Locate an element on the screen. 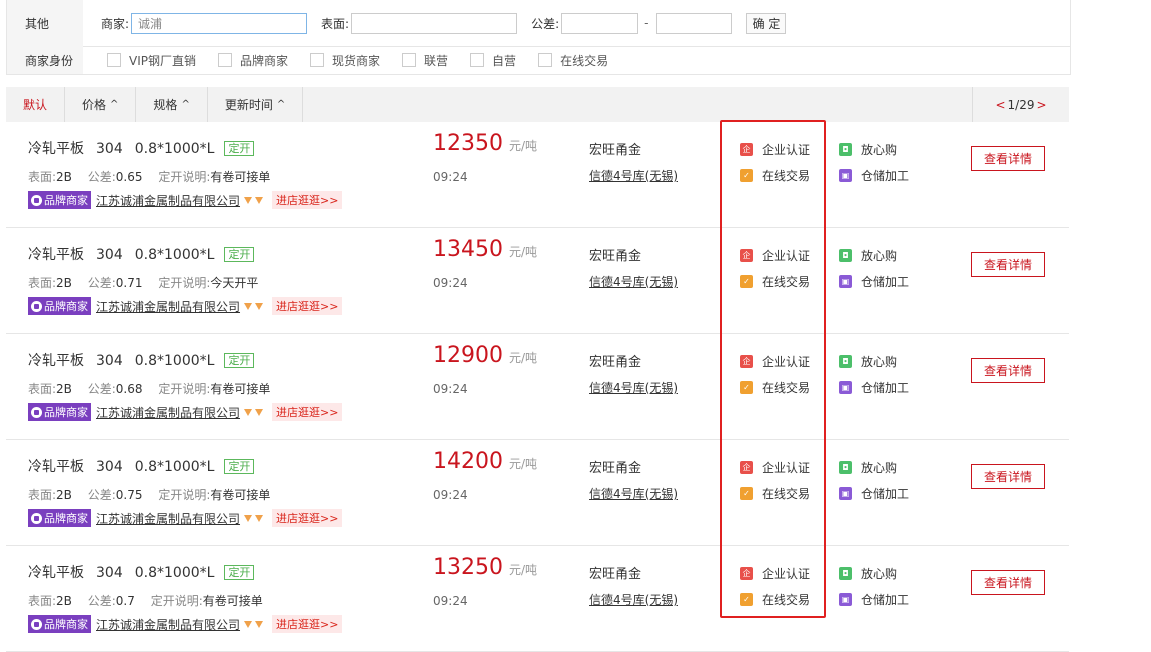 The image size is (1151, 652). pager-next-icon: > is located at coordinates (1041, 105).